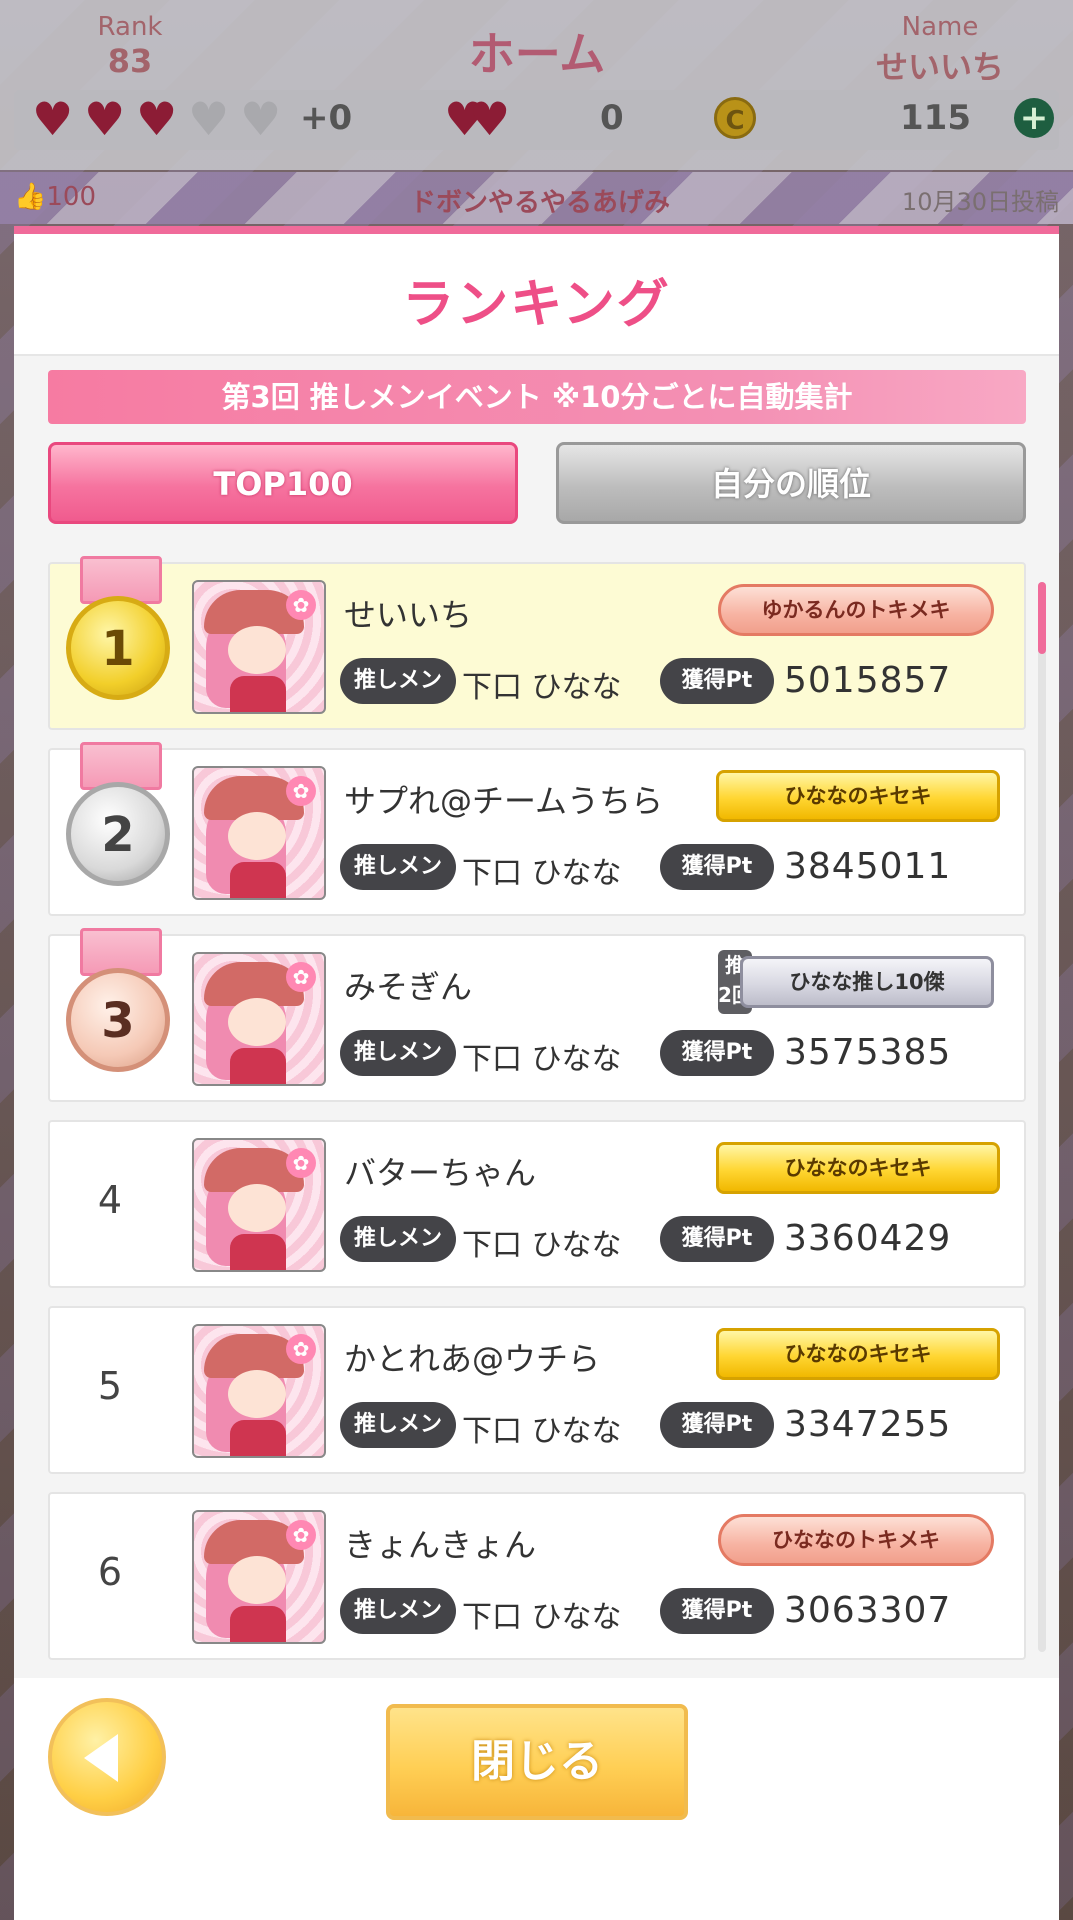  I want to click on title-badge: ゆかるんのトキメキ, so click(856, 610).